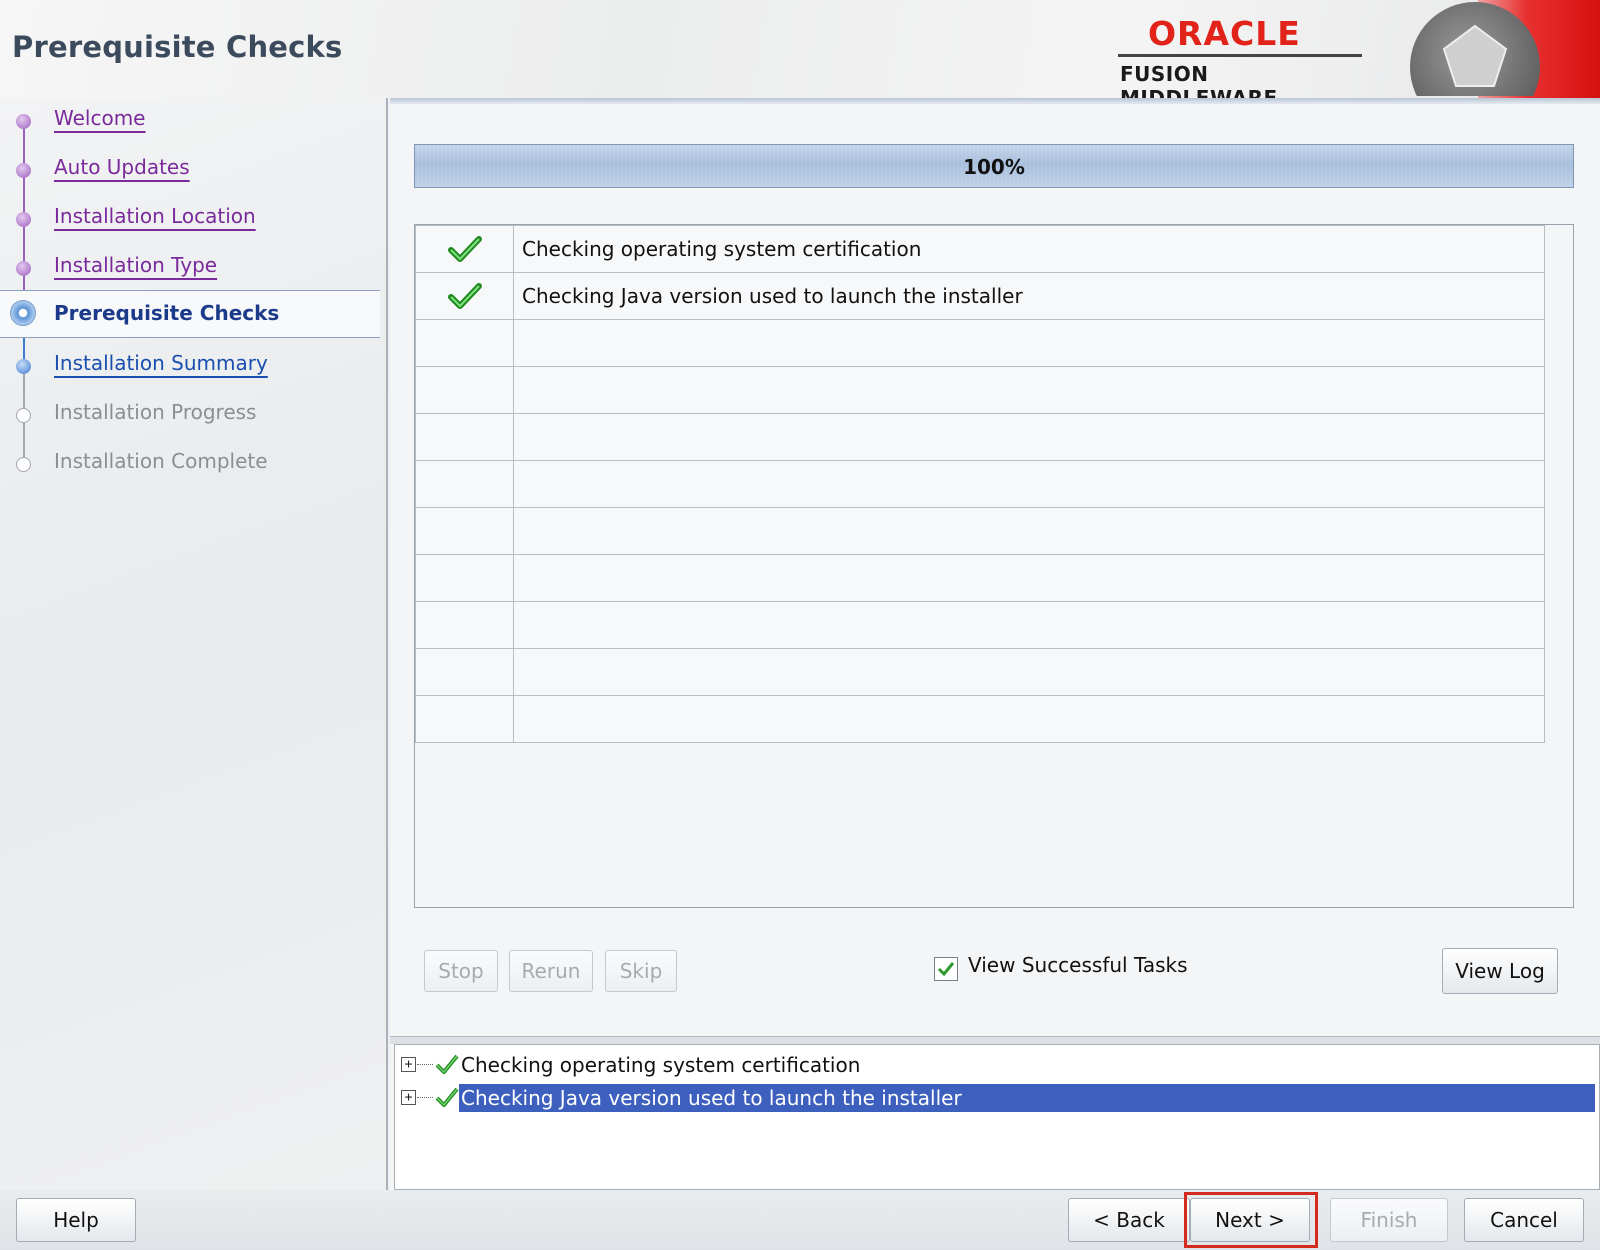 The width and height of the screenshot is (1600, 1250). Describe the element at coordinates (1078, 965) in the screenshot. I see `view-successful-tasks-label: View Successful Tasks` at that location.